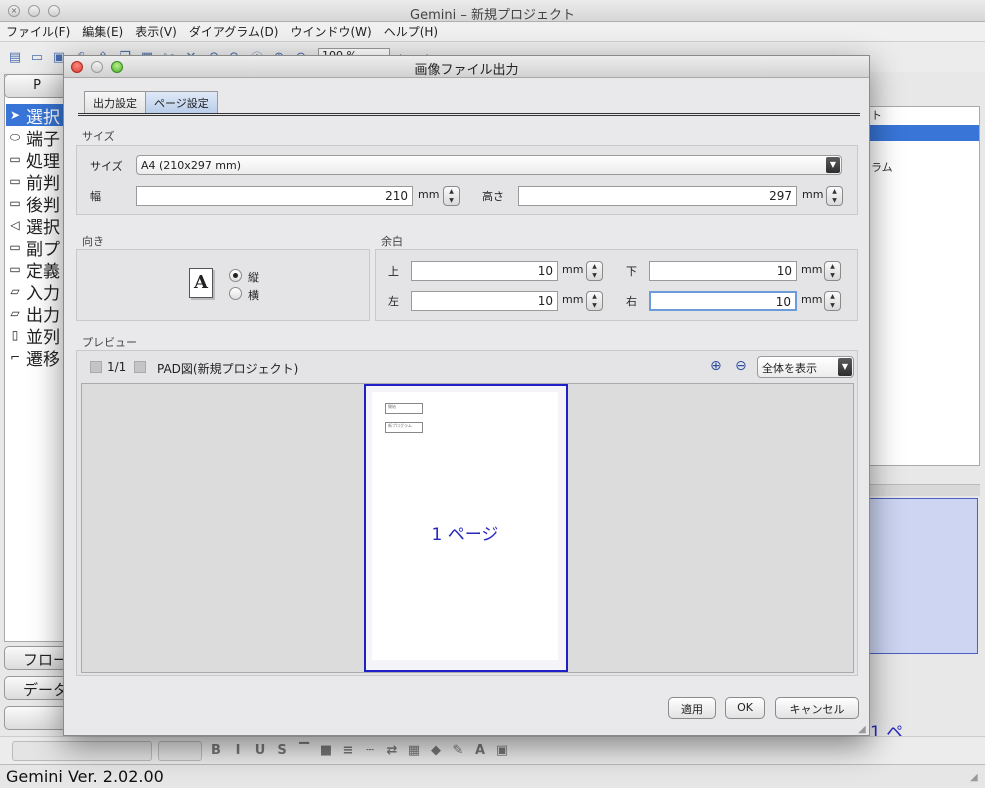 The height and width of the screenshot is (788, 985). I want to click on flow-button: フロー, so click(37, 658).